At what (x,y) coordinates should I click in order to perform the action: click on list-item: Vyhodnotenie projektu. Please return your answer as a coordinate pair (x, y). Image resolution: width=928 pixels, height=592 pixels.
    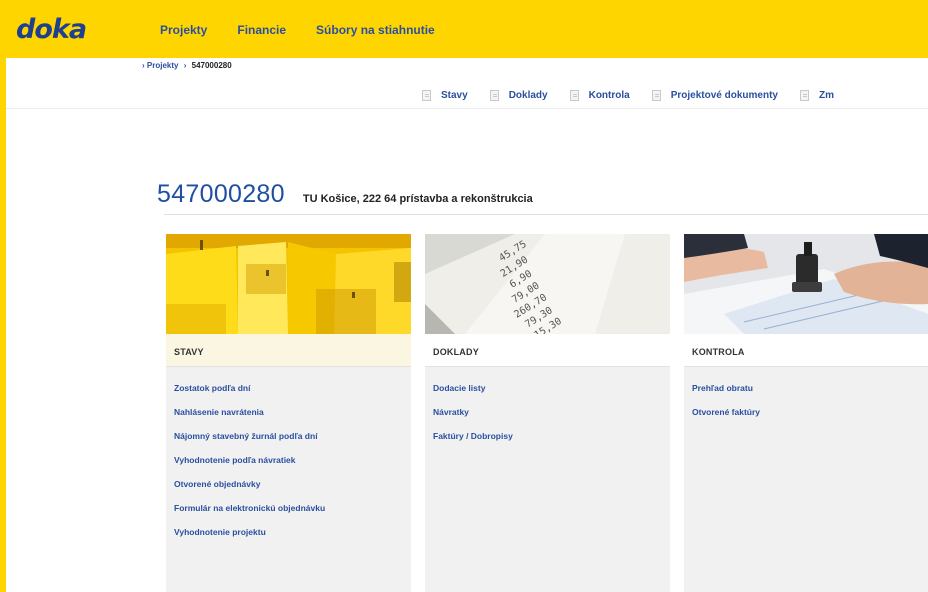
    Looking at the image, I should click on (249, 534).